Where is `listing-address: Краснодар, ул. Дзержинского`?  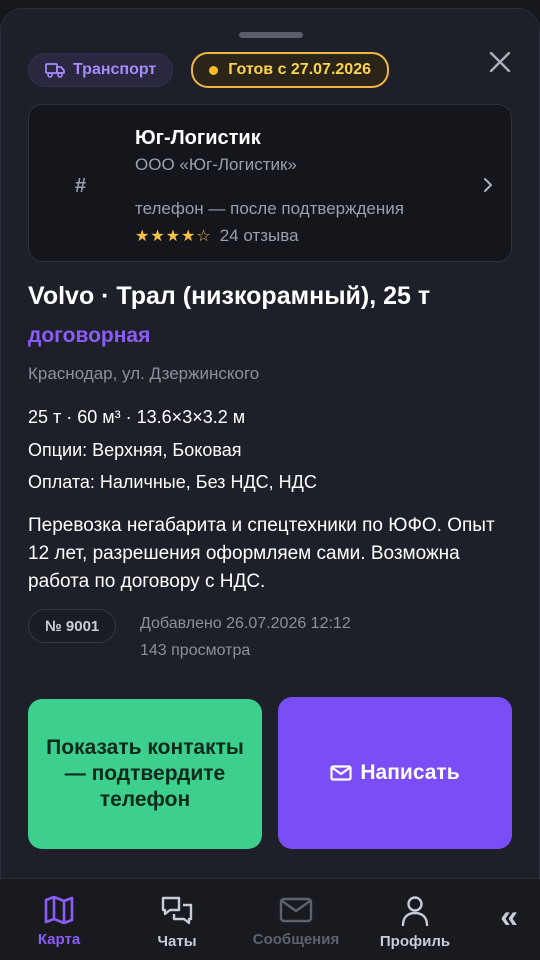 listing-address: Краснодар, ул. Дзержинского is located at coordinates (144, 373).